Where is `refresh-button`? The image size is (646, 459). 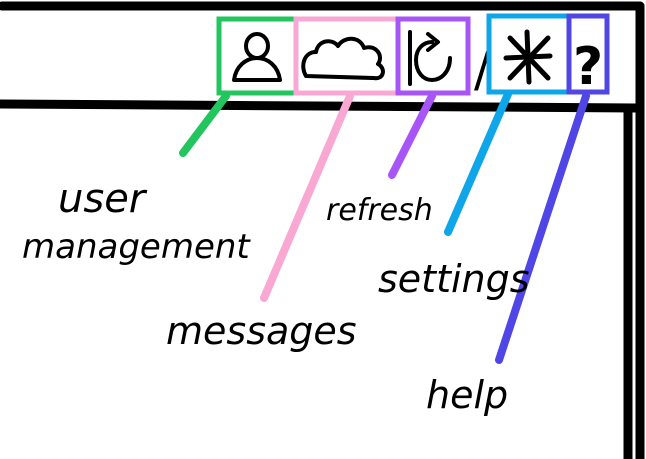 refresh-button is located at coordinates (433, 56).